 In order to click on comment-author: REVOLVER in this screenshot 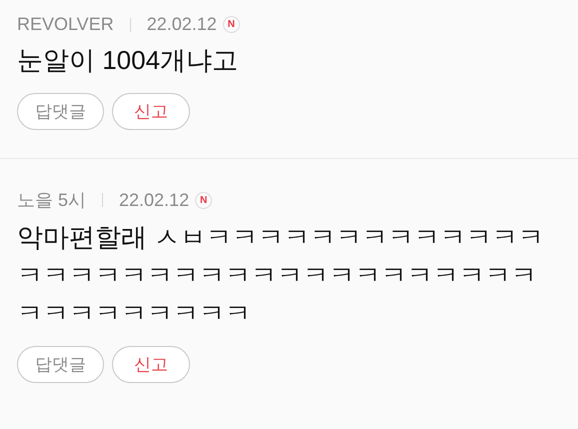, I will do `click(65, 24)`.